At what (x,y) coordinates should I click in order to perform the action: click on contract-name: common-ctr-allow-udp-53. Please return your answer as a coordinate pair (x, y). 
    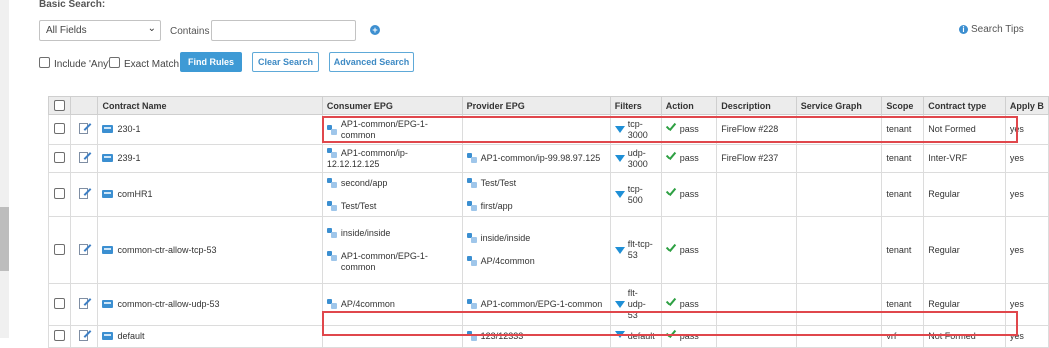
    Looking at the image, I should click on (168, 304).